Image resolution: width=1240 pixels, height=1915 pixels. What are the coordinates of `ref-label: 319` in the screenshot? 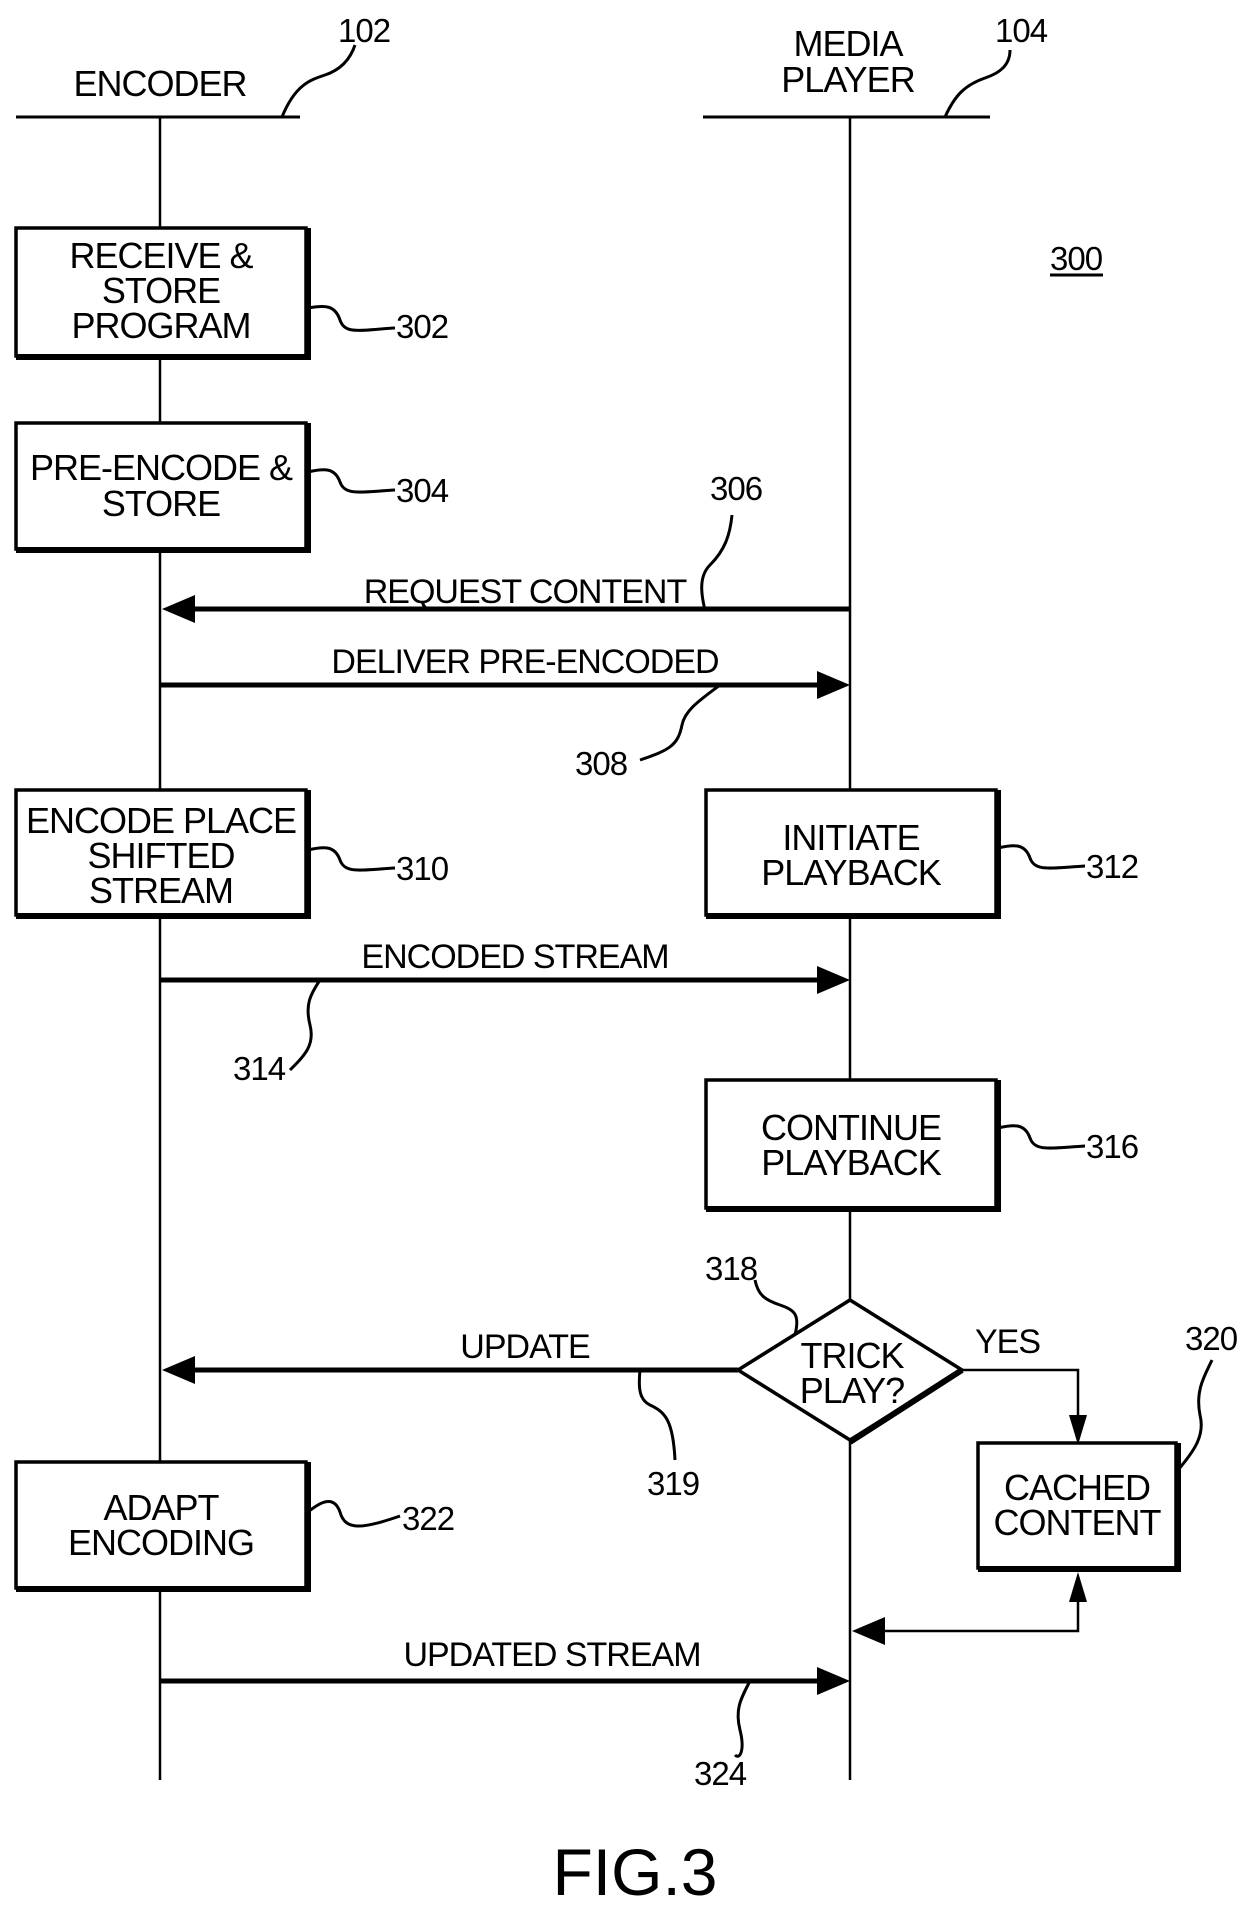 It's located at (673, 1483).